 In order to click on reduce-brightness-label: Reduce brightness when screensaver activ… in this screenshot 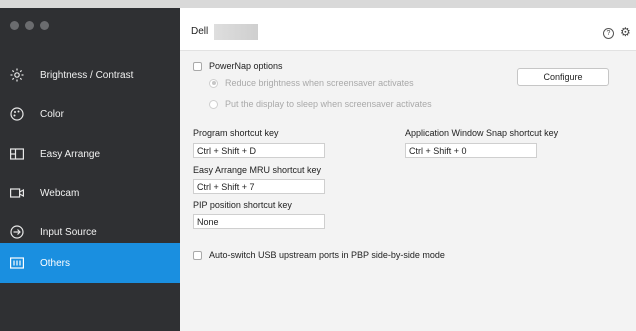, I will do `click(319, 83)`.